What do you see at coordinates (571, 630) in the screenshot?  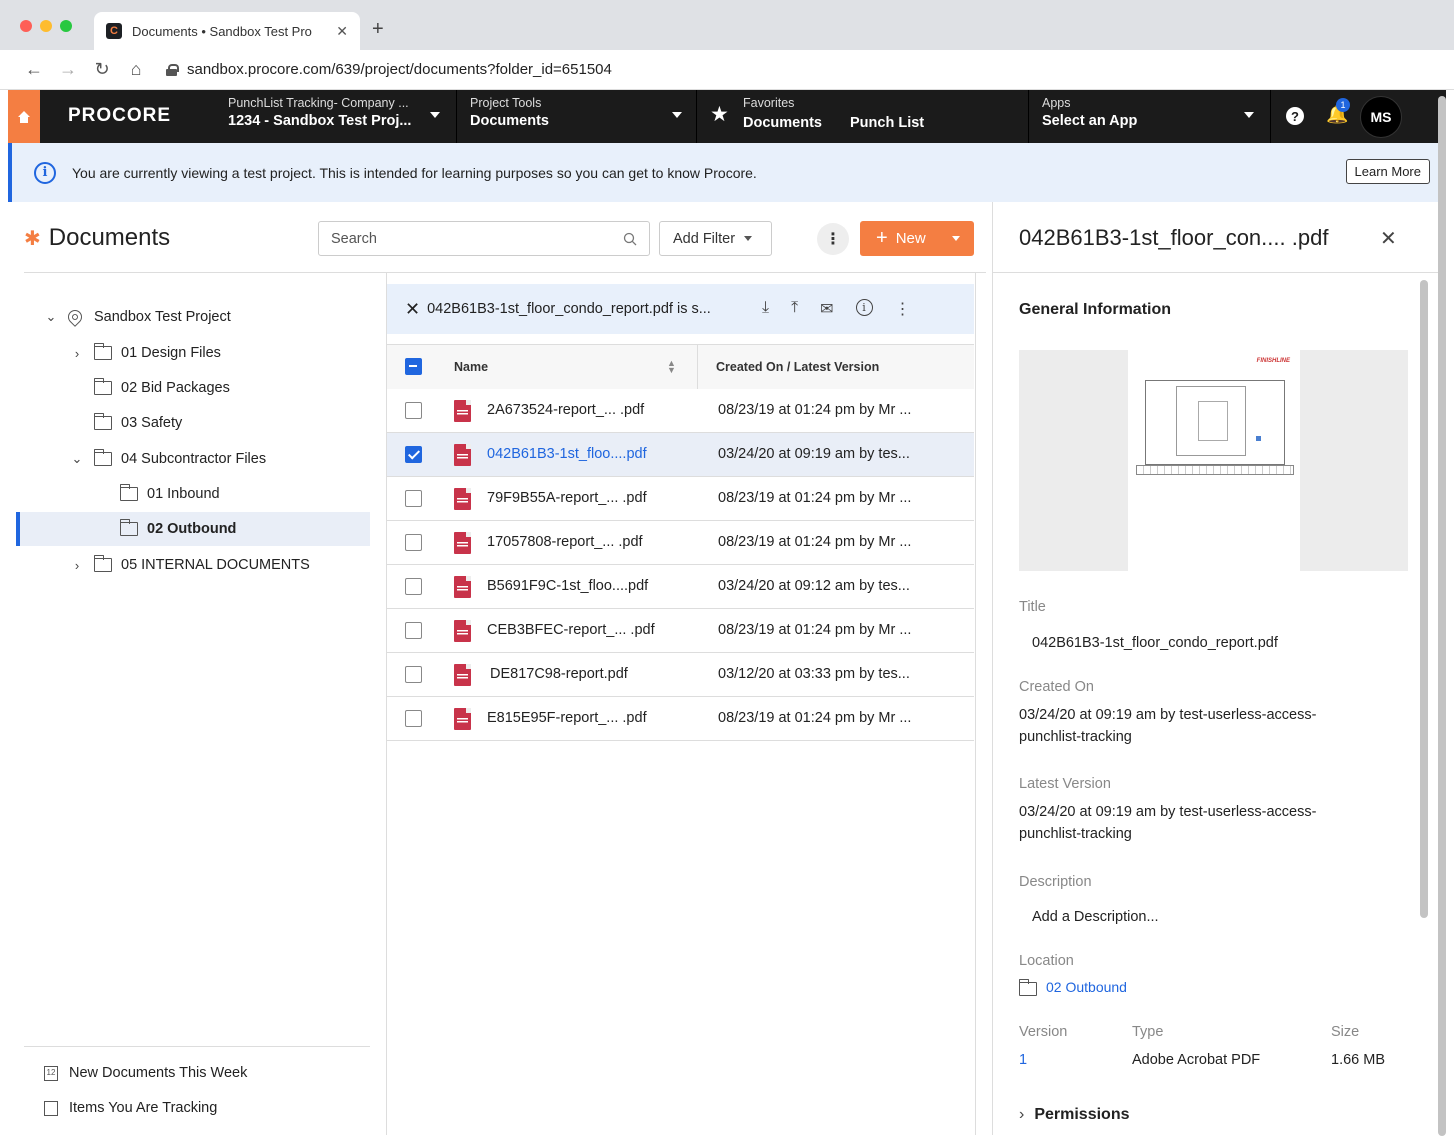 I see `file-name-link: CEB3BFEC-report_... .pdf` at bounding box center [571, 630].